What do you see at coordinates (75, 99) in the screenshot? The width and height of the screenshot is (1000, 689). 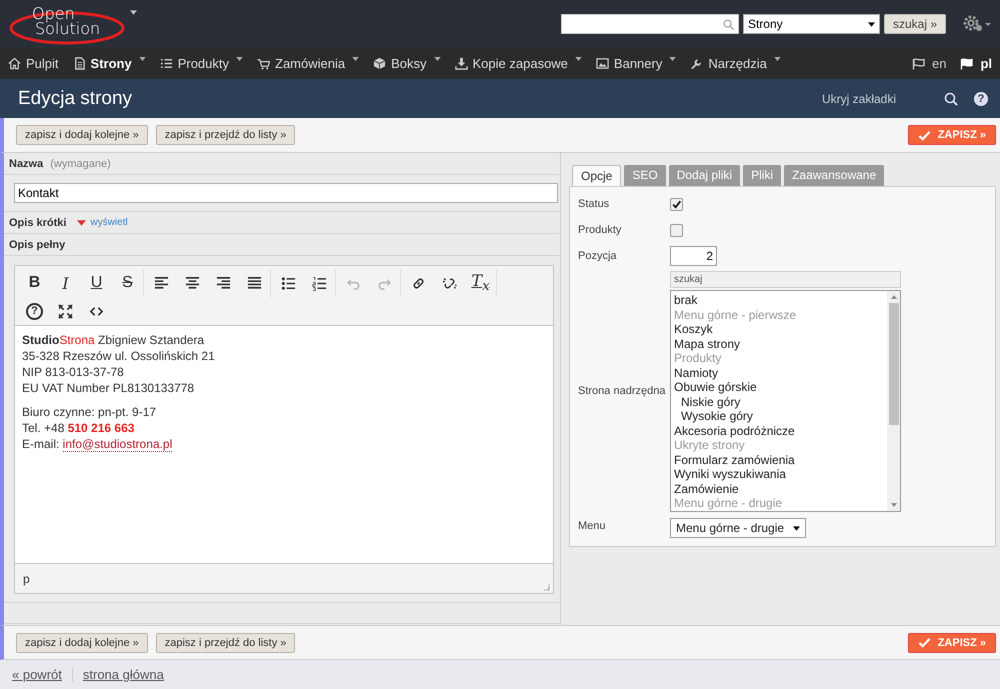 I see `page-title: Edycja strony` at bounding box center [75, 99].